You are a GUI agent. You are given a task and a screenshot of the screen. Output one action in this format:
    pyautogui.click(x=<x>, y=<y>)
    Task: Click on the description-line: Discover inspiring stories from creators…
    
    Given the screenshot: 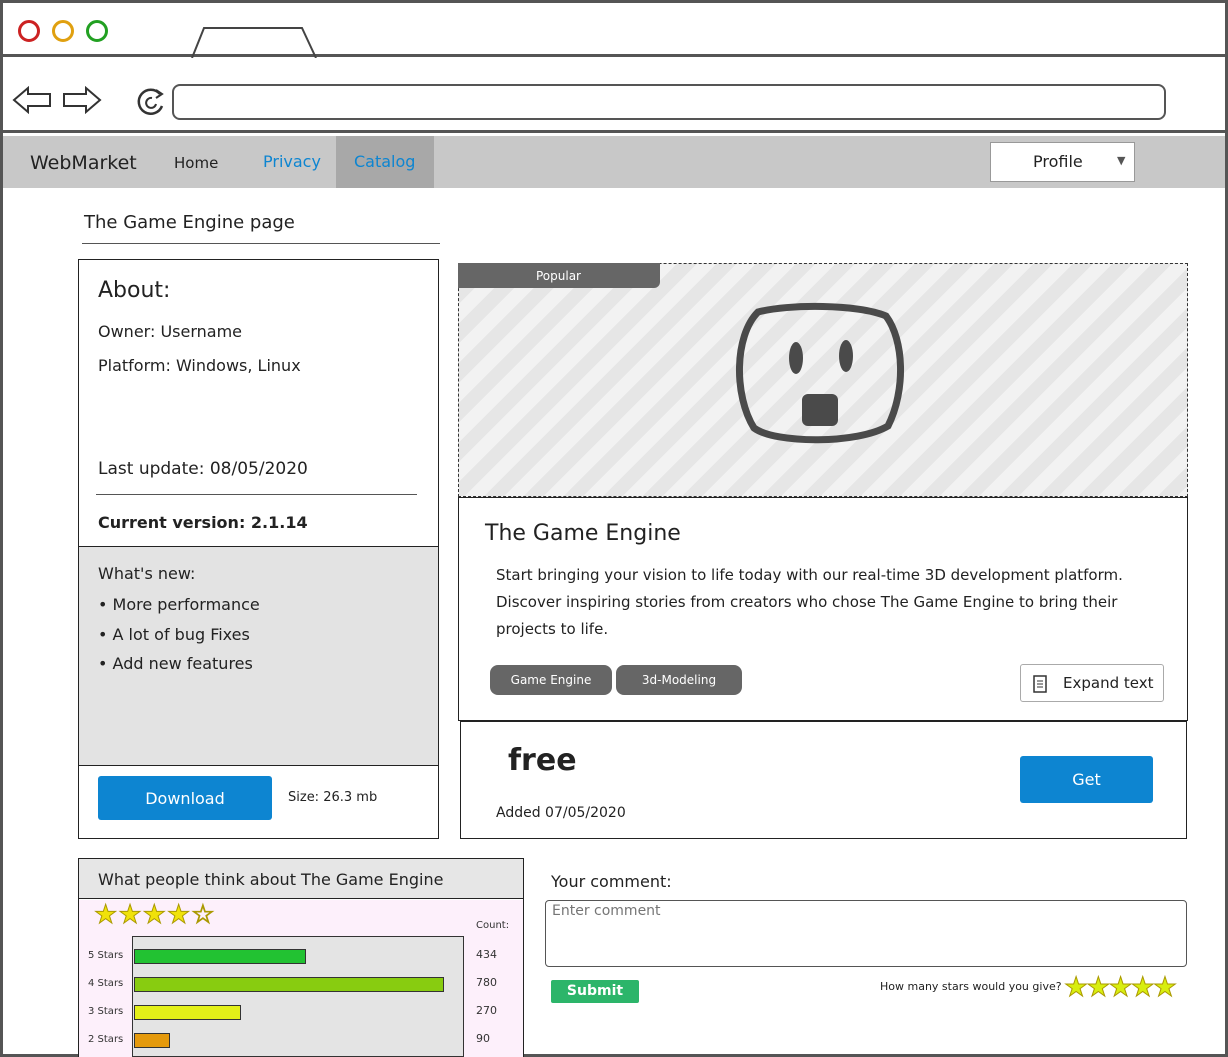 What is the action you would take?
    pyautogui.click(x=807, y=602)
    